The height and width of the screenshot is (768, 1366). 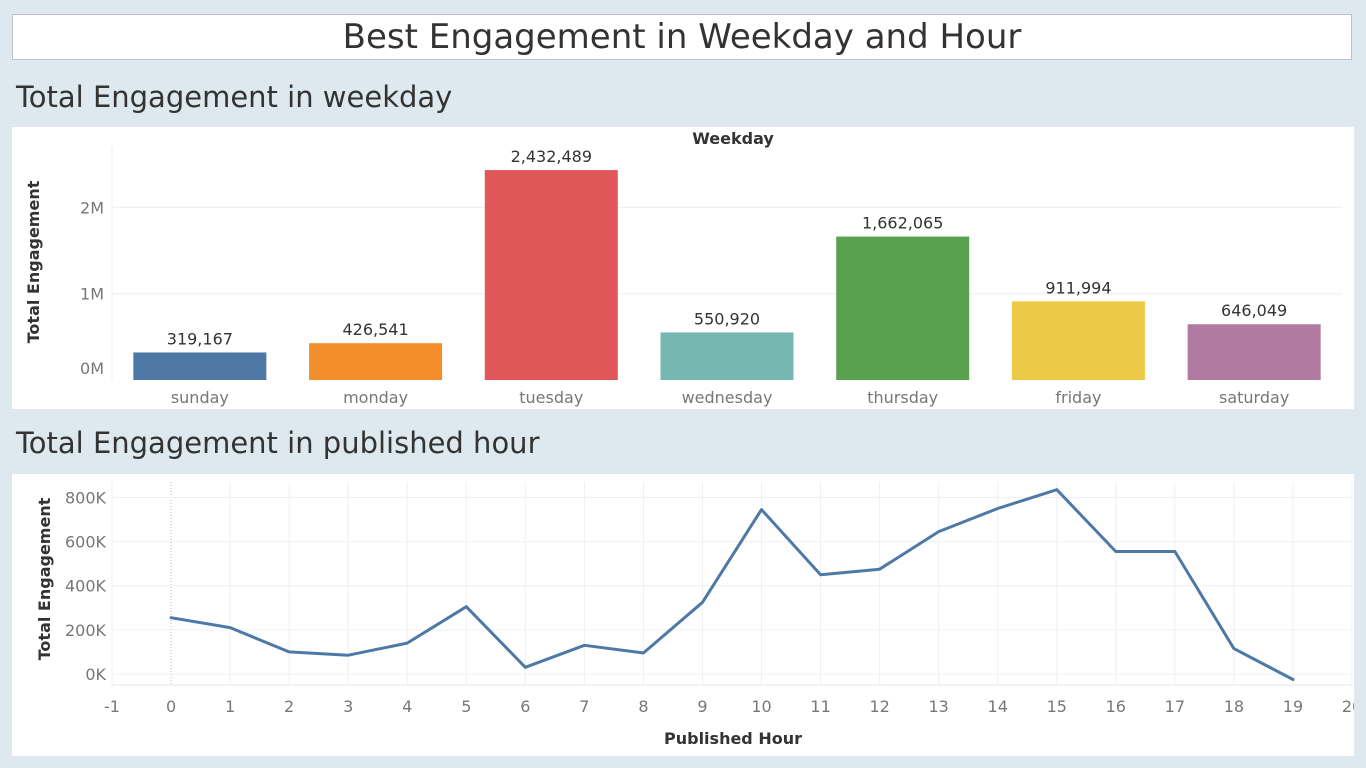 I want to click on line-xtick-label: 0, so click(x=171, y=706).